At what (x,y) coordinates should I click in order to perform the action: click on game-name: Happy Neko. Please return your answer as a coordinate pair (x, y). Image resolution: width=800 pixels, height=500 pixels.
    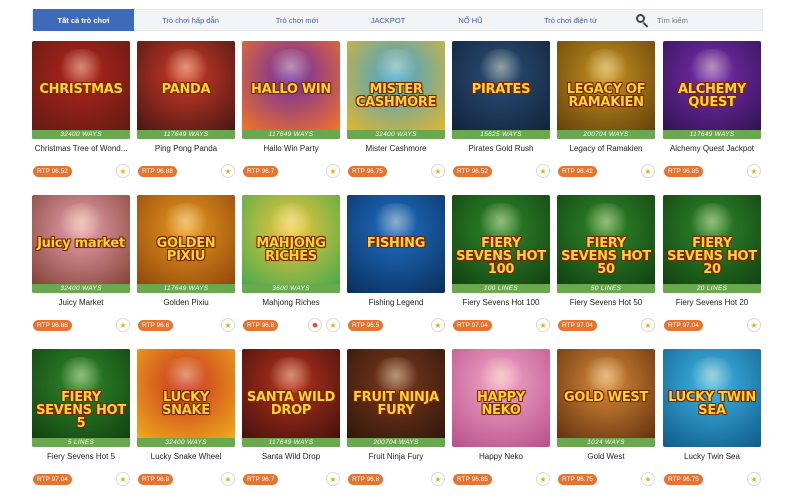
    Looking at the image, I should click on (501, 456).